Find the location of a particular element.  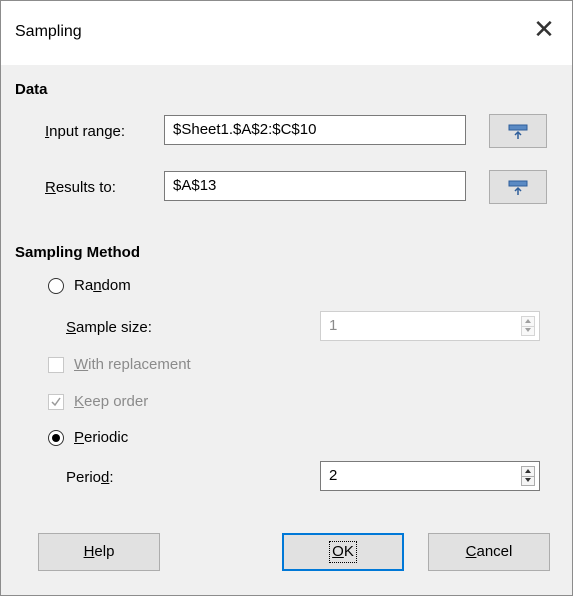

sample-size-spin-buttons is located at coordinates (528, 326).